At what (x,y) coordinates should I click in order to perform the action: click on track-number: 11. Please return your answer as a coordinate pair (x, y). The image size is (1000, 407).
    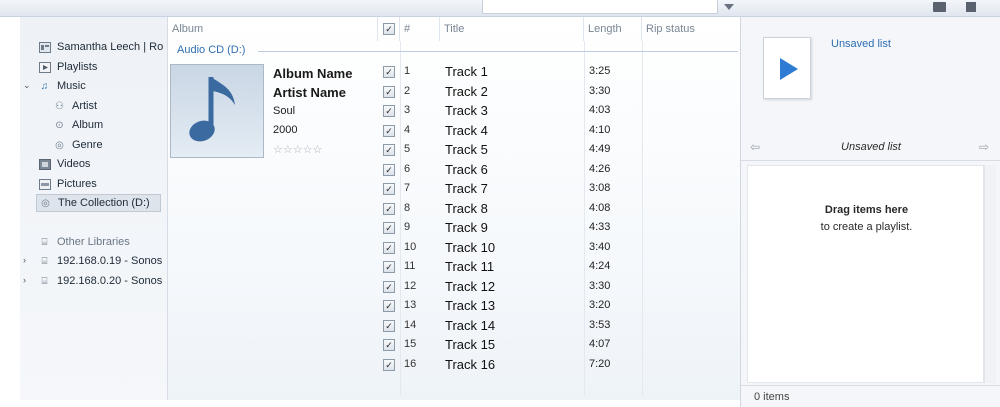
    Looking at the image, I should click on (410, 266).